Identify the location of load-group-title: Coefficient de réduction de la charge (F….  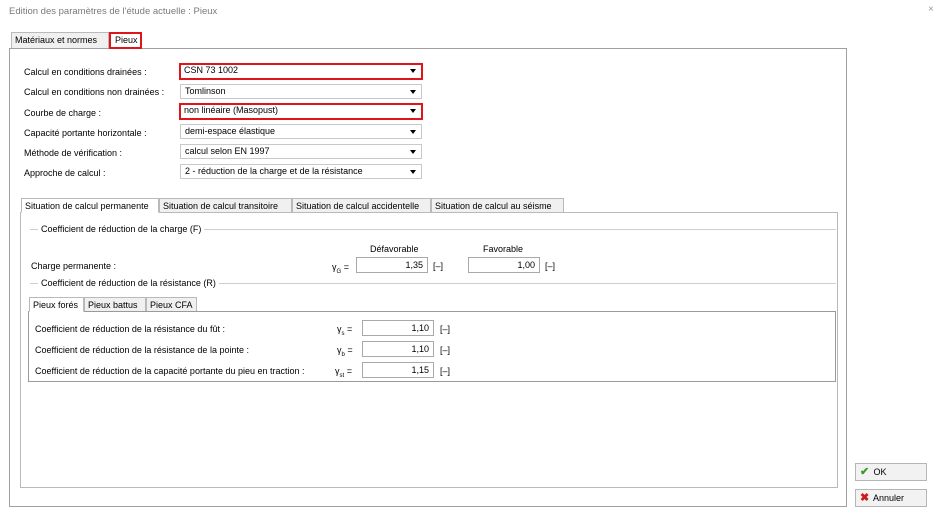
(121, 229).